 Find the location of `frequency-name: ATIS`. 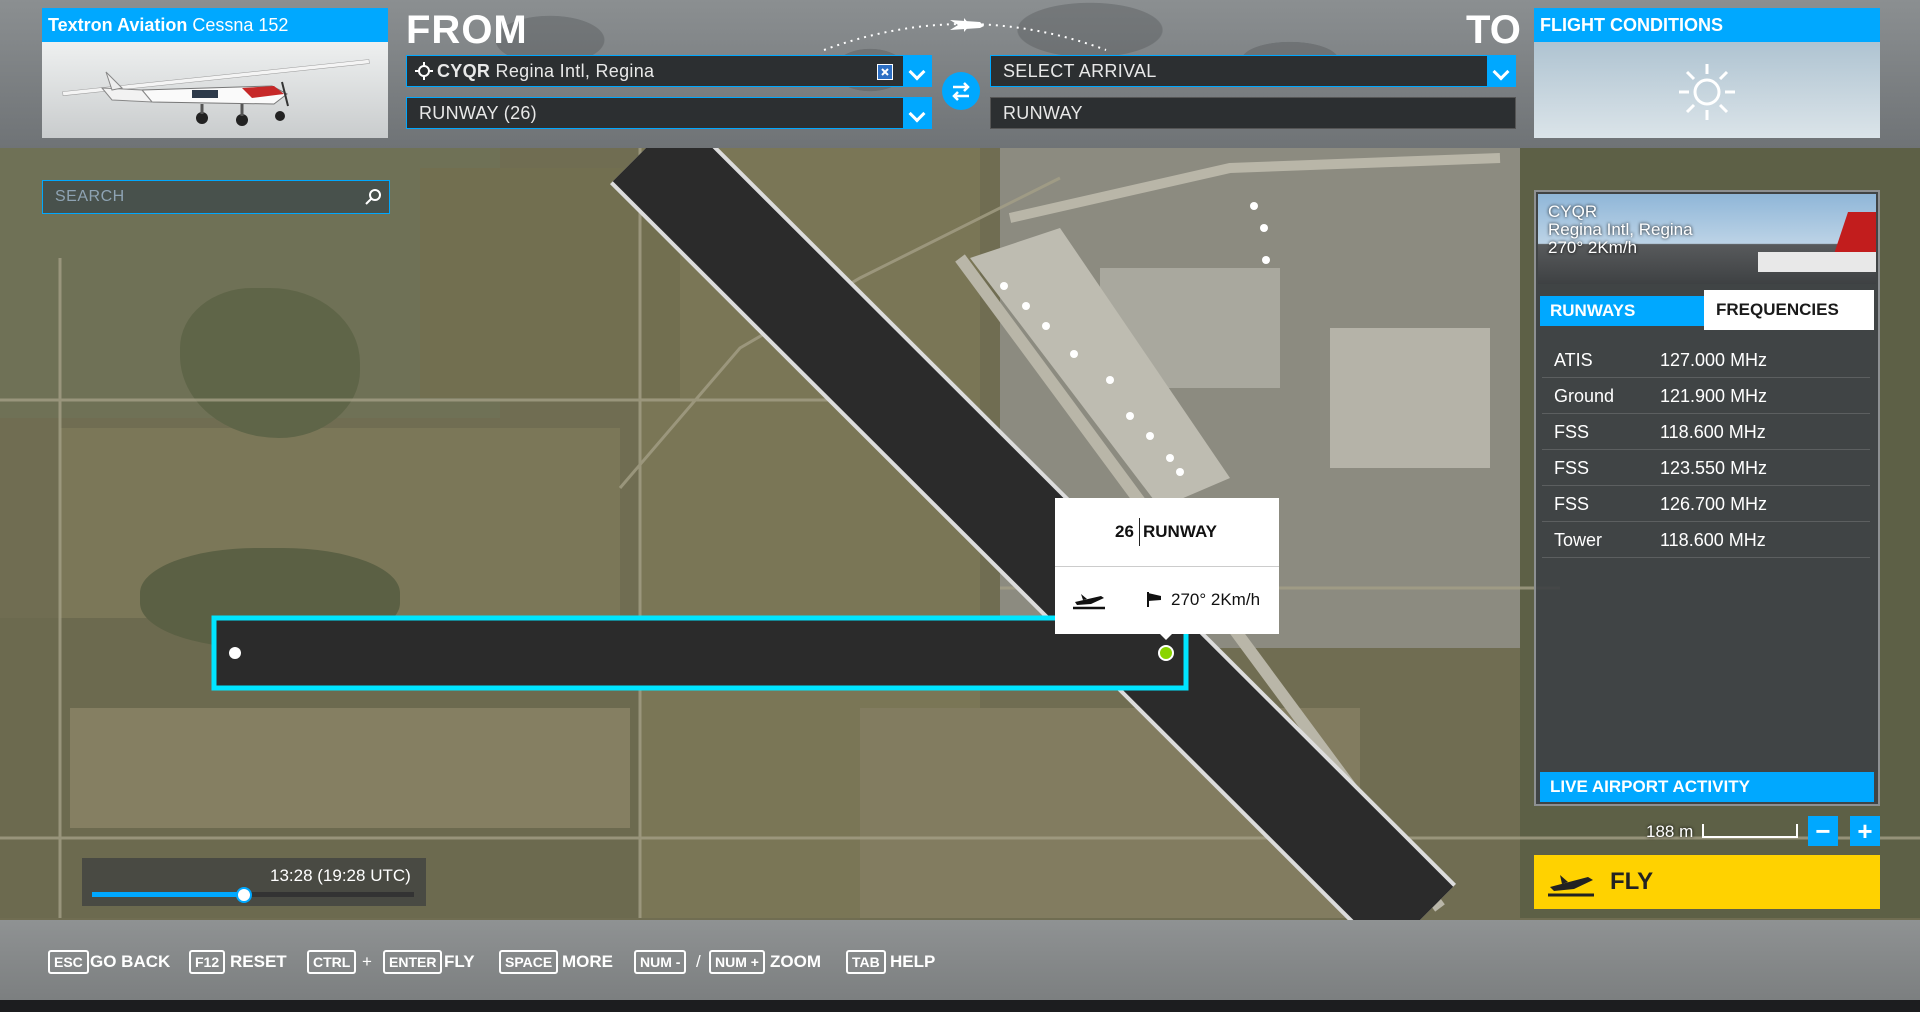

frequency-name: ATIS is located at coordinates (1573, 360).